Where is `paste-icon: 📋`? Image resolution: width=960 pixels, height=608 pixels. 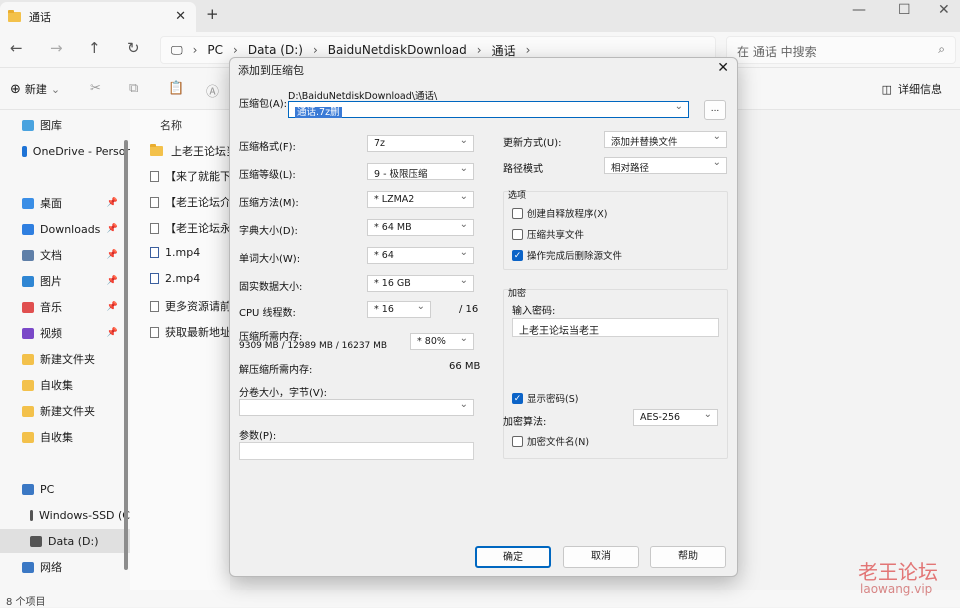
paste-icon: 📋 is located at coordinates (176, 88).